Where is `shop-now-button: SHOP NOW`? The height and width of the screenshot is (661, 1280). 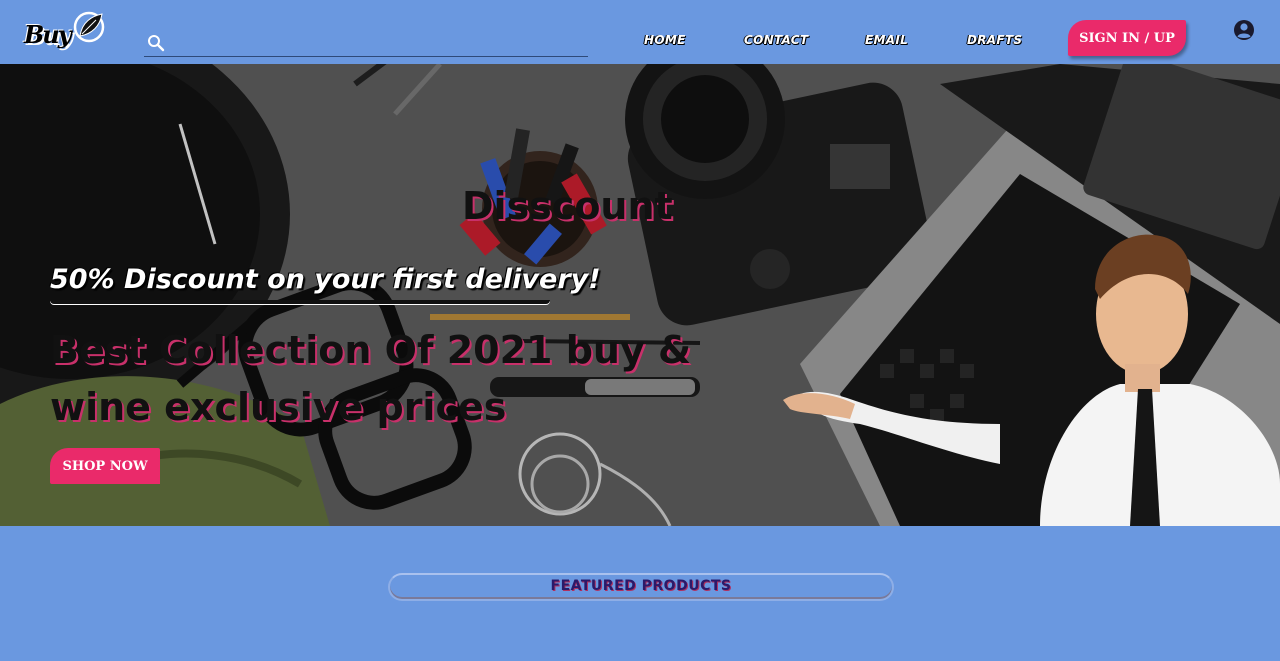 shop-now-button: SHOP NOW is located at coordinates (105, 466).